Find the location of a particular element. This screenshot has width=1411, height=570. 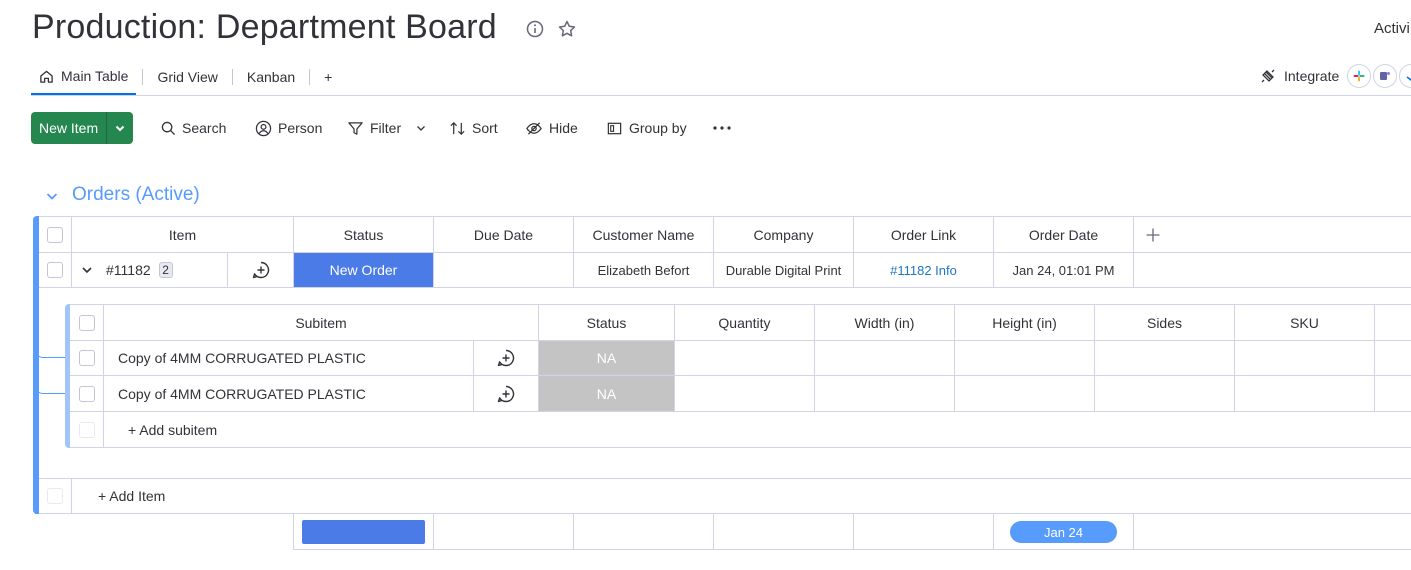

column-header-height: Height (in) is located at coordinates (1025, 323).